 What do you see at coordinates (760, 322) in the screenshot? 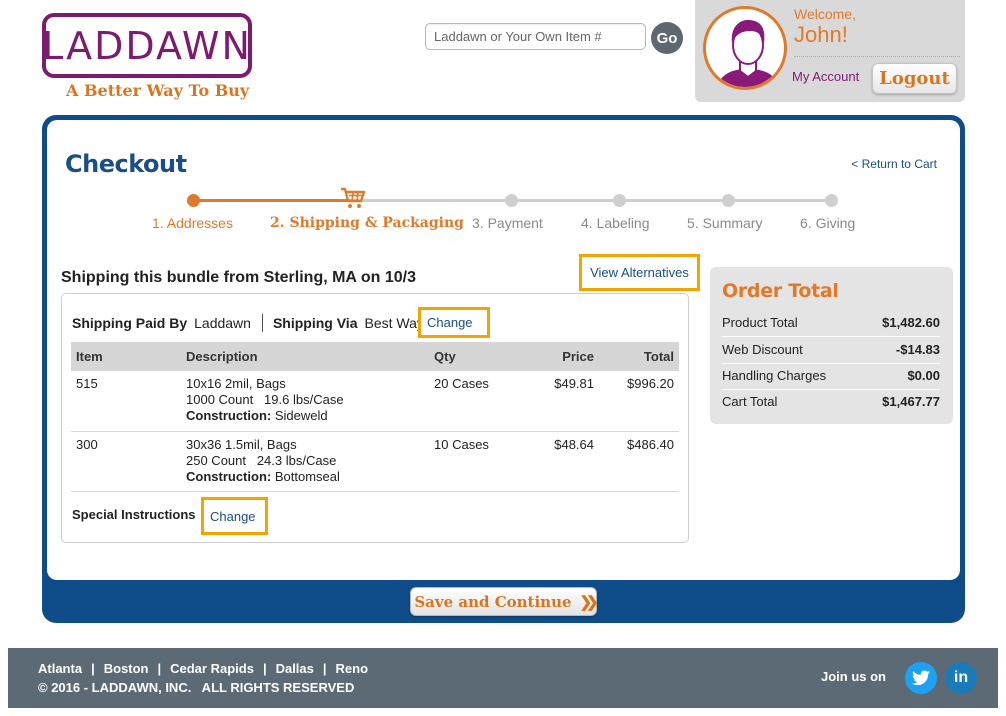
I see `order-total-label: Product Total` at bounding box center [760, 322].